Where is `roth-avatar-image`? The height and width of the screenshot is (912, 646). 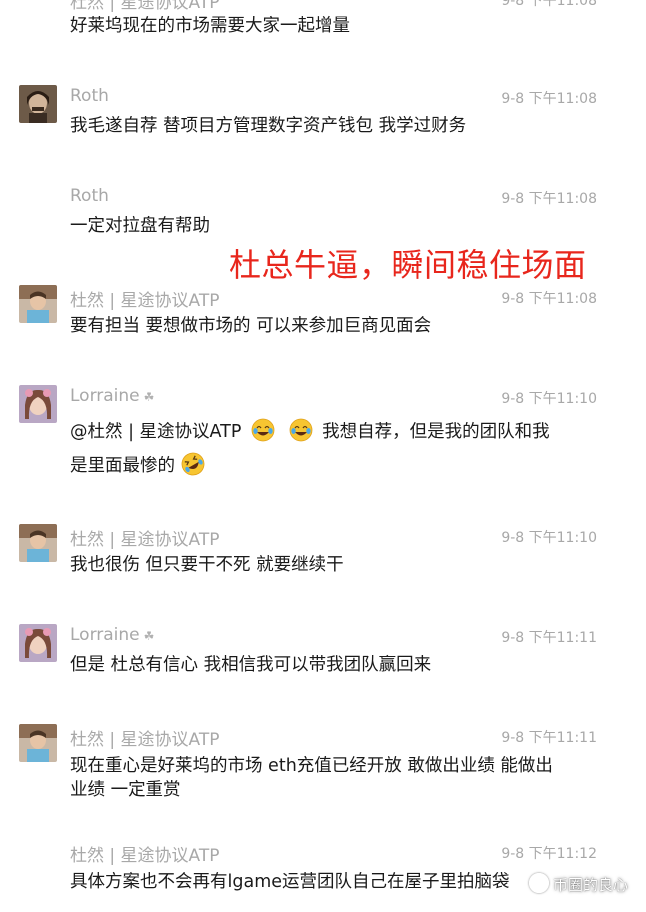
roth-avatar-image is located at coordinates (38, 104).